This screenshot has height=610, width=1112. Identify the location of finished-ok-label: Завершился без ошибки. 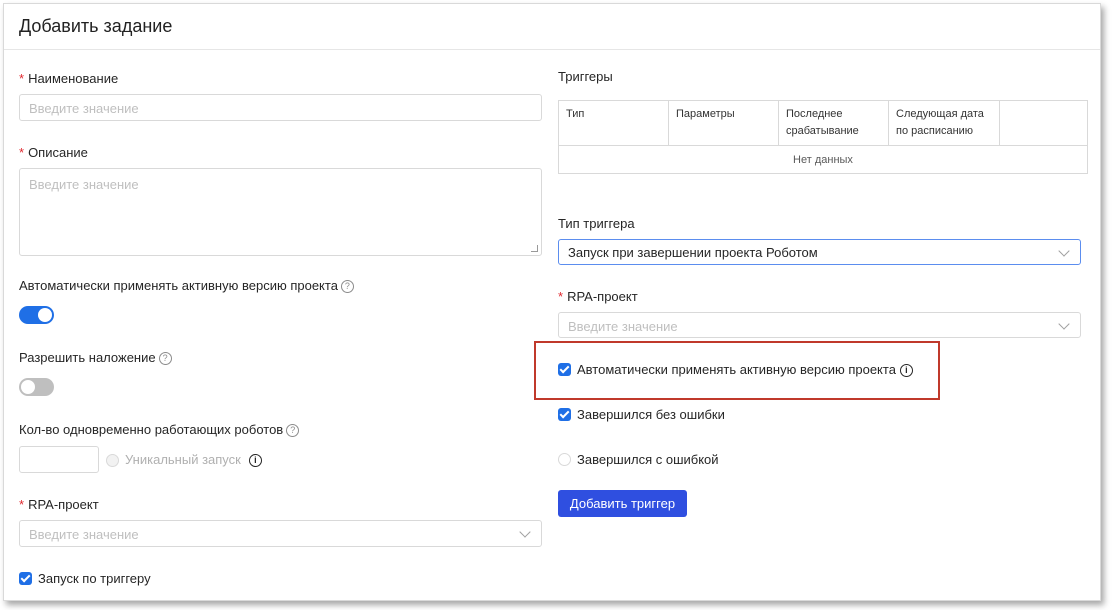
(651, 414).